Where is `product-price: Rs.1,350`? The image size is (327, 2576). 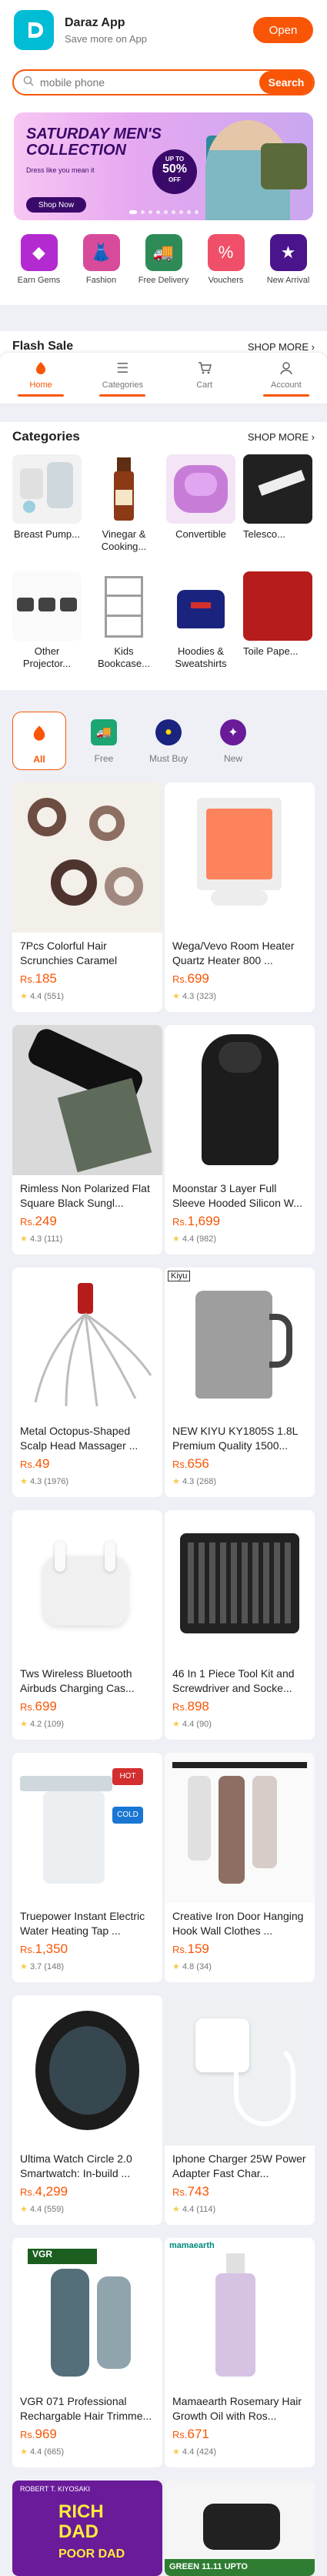
product-price: Rs.1,350 is located at coordinates (44, 1948).